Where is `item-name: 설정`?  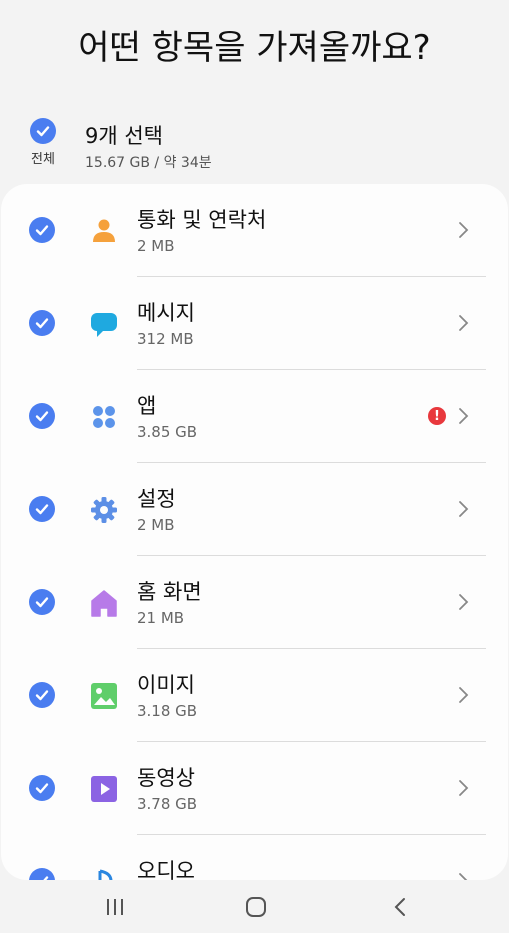 item-name: 설정 is located at coordinates (156, 499).